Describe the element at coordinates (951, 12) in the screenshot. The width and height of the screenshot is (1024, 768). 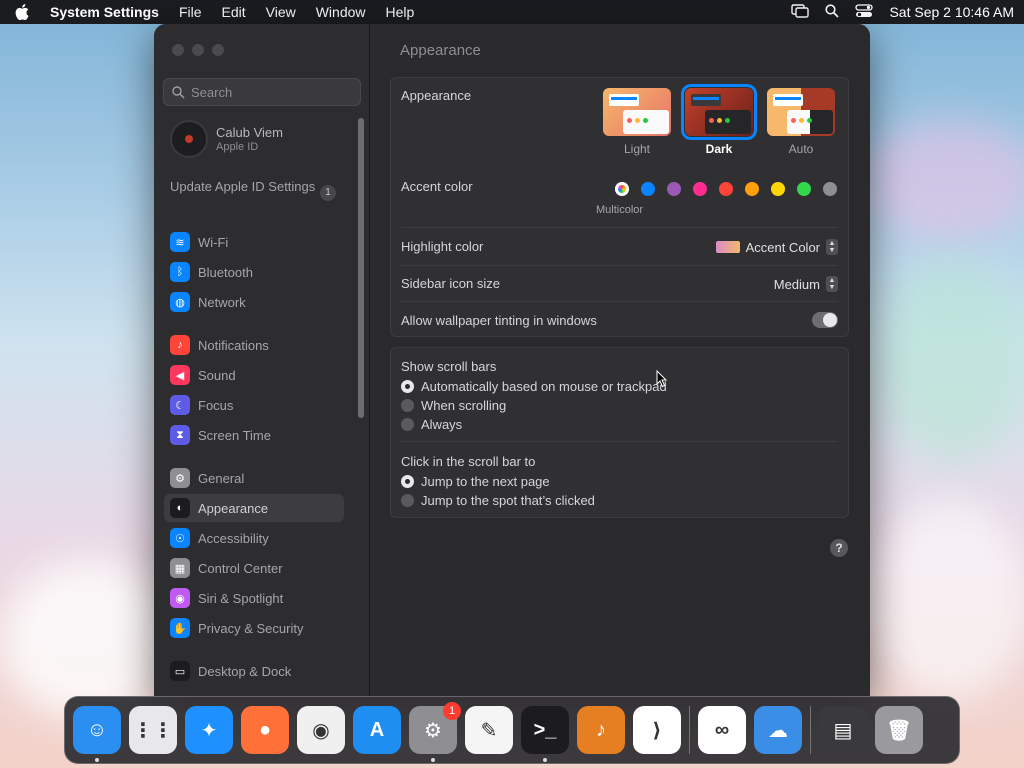
I see `menu-clock: Sat Sep 2 10:46 AM` at that location.